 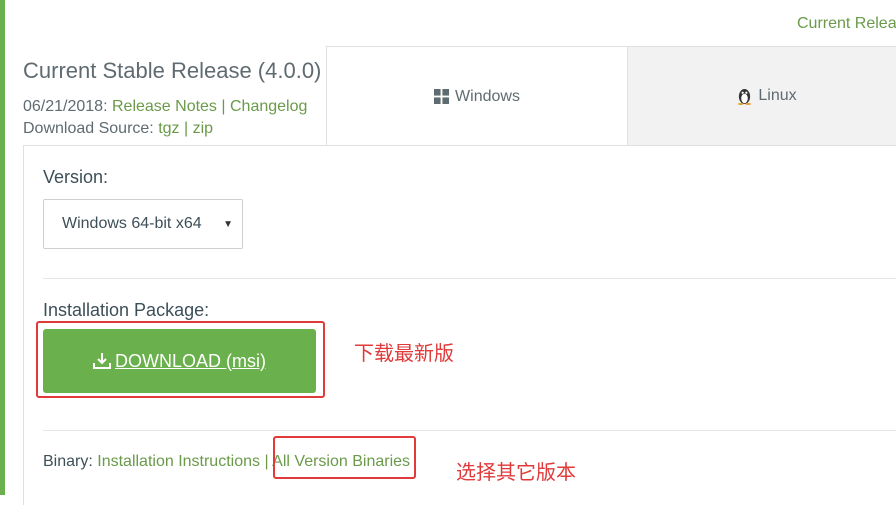 What do you see at coordinates (344, 457) in the screenshot?
I see `versions-highlight-box` at bounding box center [344, 457].